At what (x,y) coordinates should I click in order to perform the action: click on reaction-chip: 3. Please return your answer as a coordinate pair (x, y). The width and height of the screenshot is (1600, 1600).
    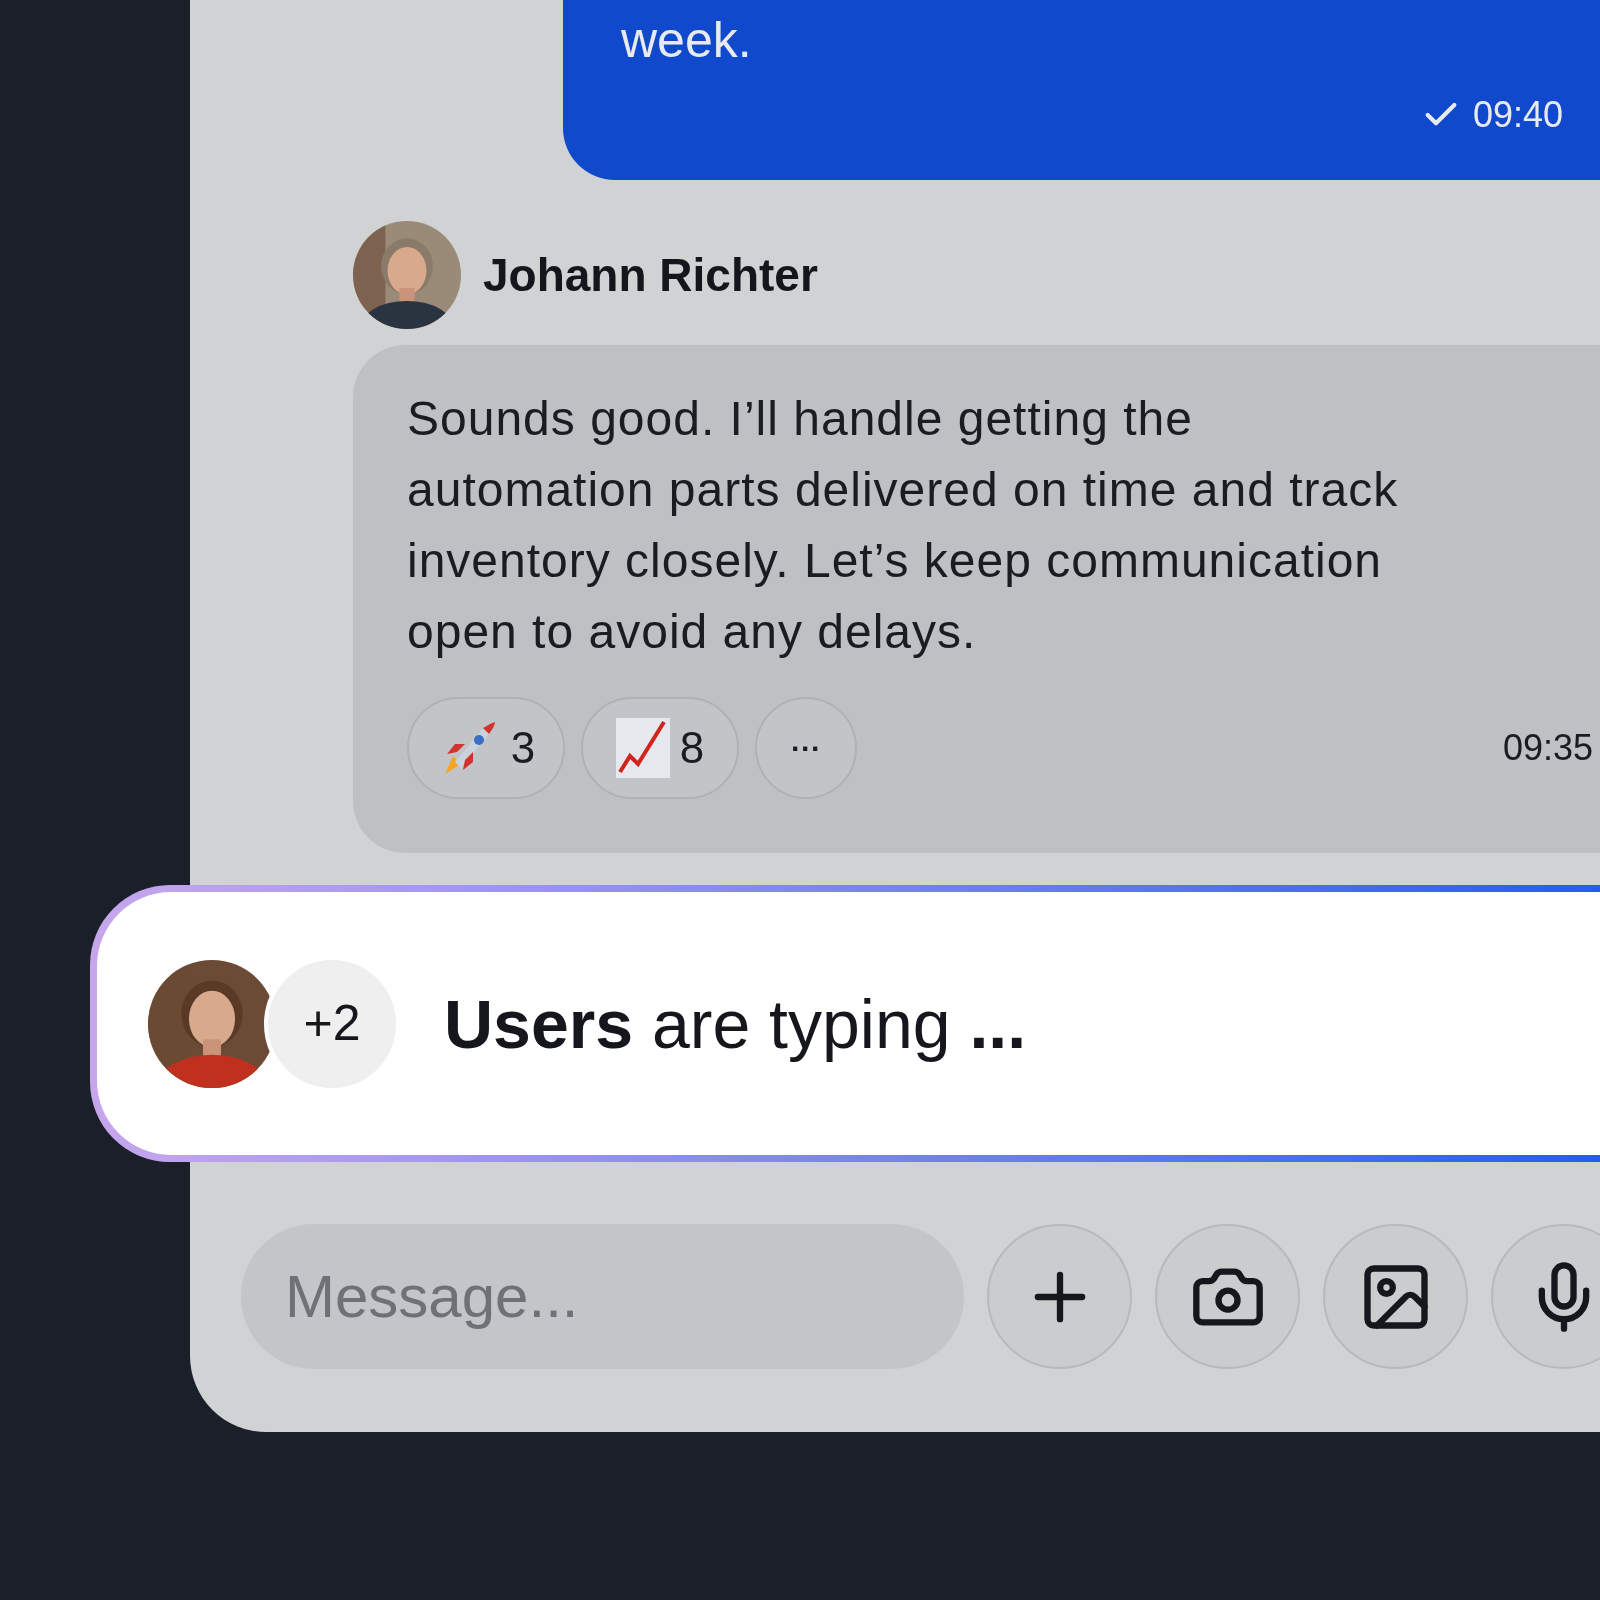
    Looking at the image, I should click on (486, 748).